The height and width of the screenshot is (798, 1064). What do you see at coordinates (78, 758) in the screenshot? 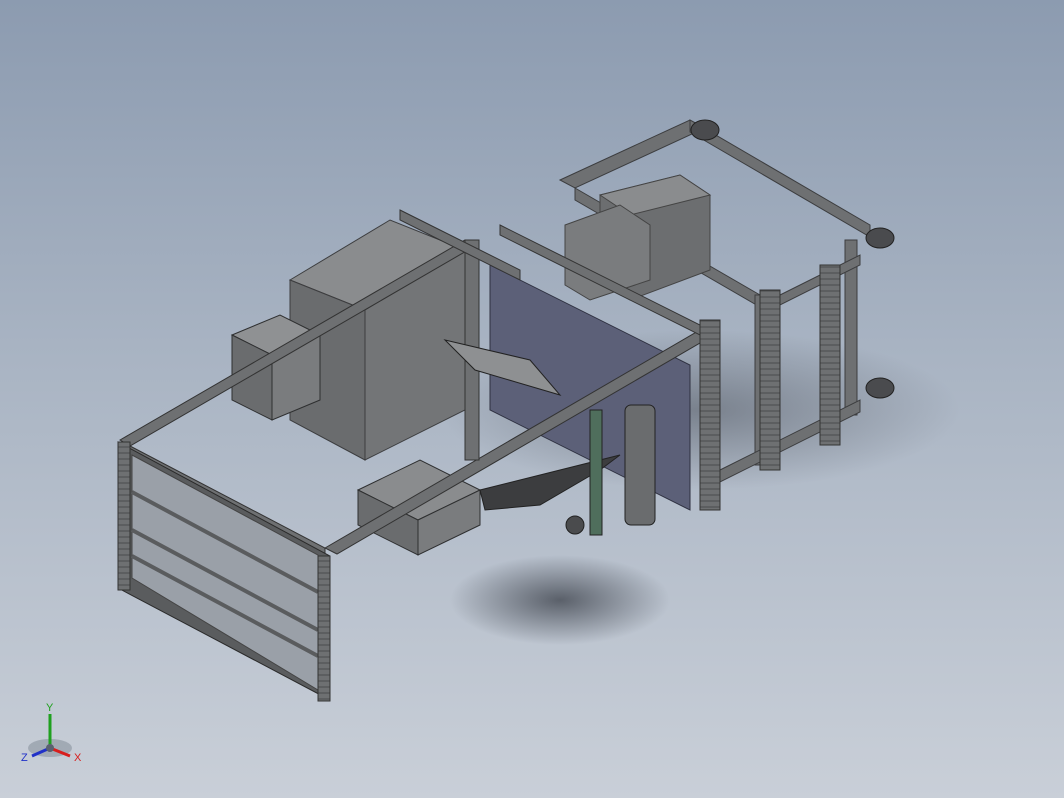
I see `x-axis-label: X` at bounding box center [78, 758].